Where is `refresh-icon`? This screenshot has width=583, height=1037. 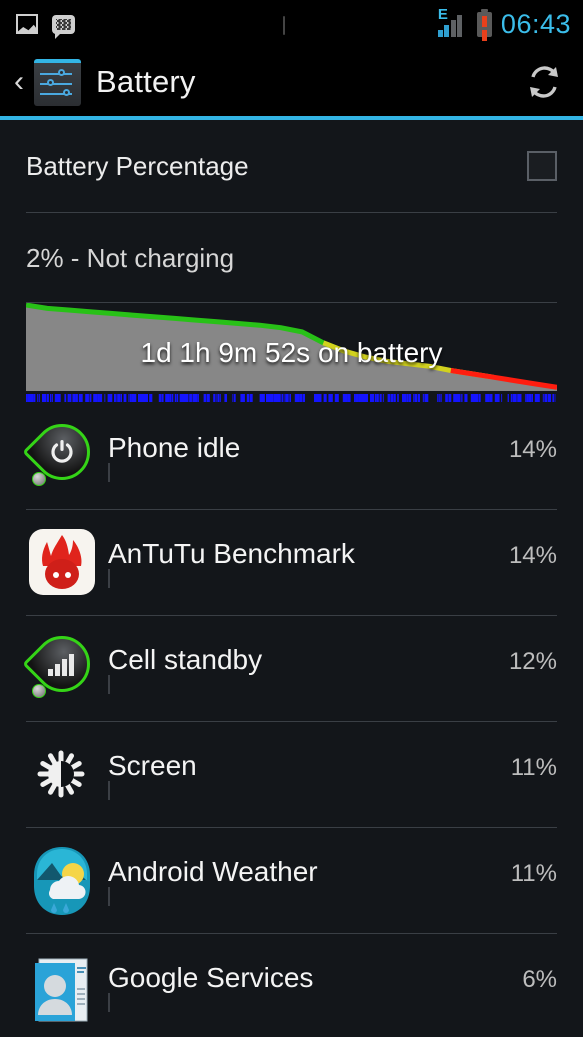
refresh-icon is located at coordinates (544, 82).